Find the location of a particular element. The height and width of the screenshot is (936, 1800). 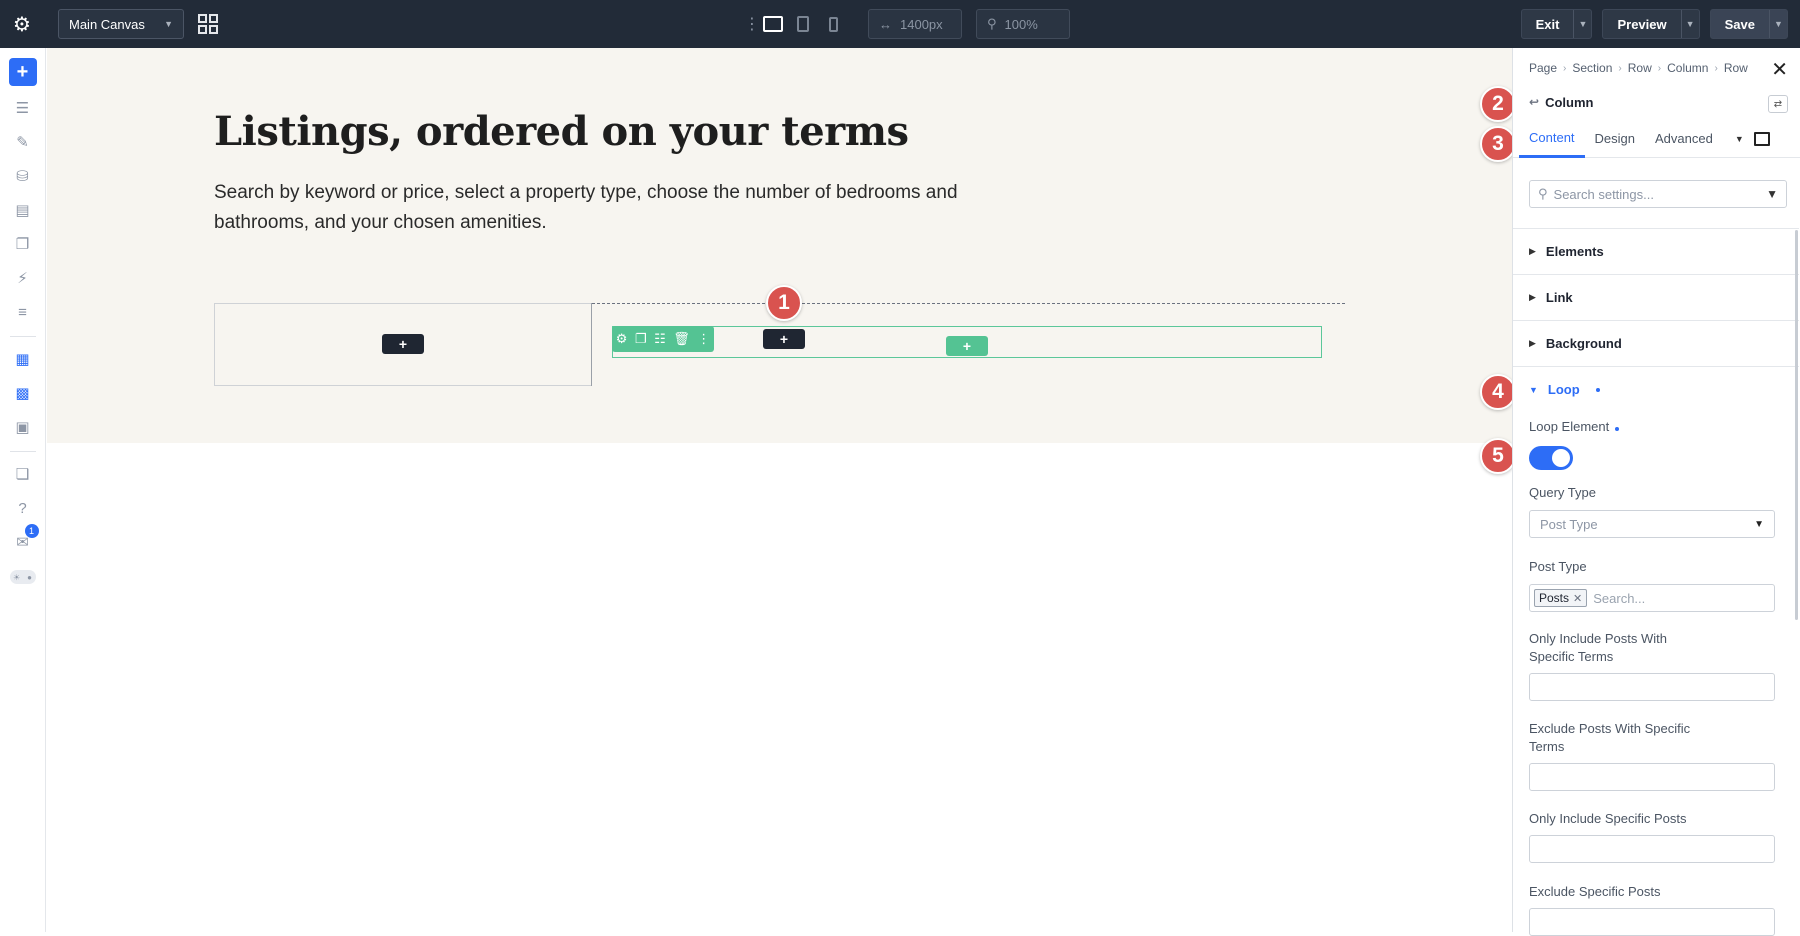

row-more-icon: ⋮ is located at coordinates (703, 339).